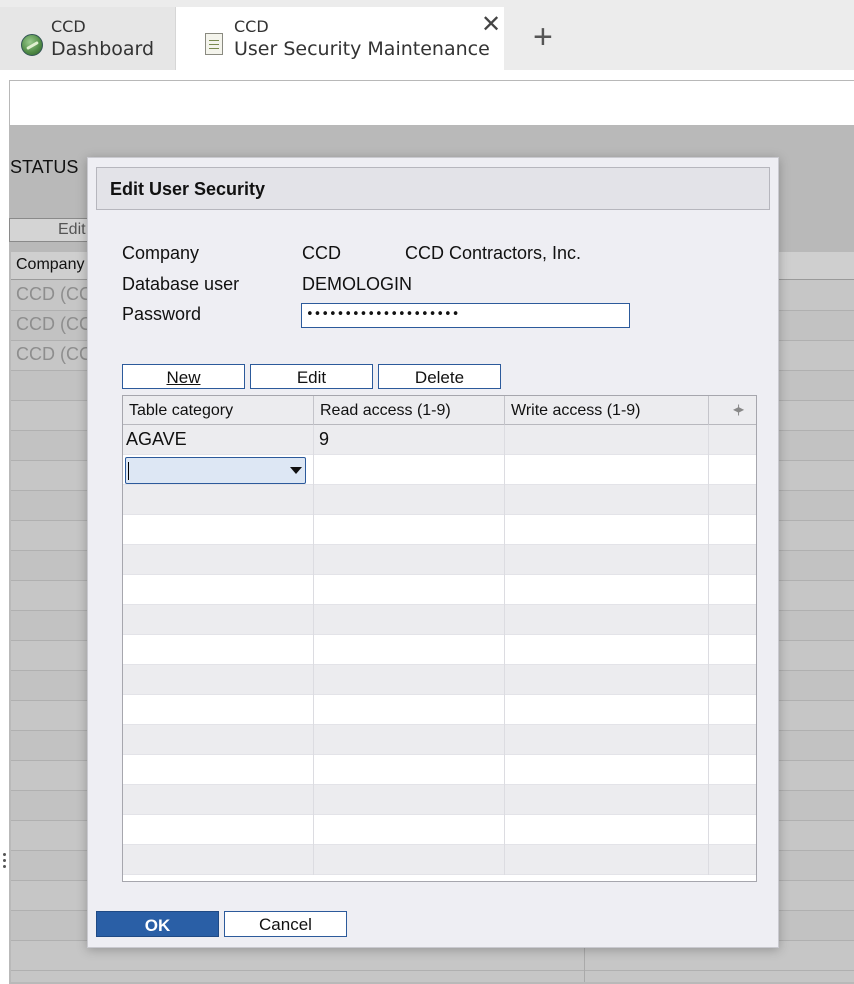 The width and height of the screenshot is (854, 984). What do you see at coordinates (409, 410) in the screenshot?
I see `column-header-read-access: Read access (1-9)` at bounding box center [409, 410].